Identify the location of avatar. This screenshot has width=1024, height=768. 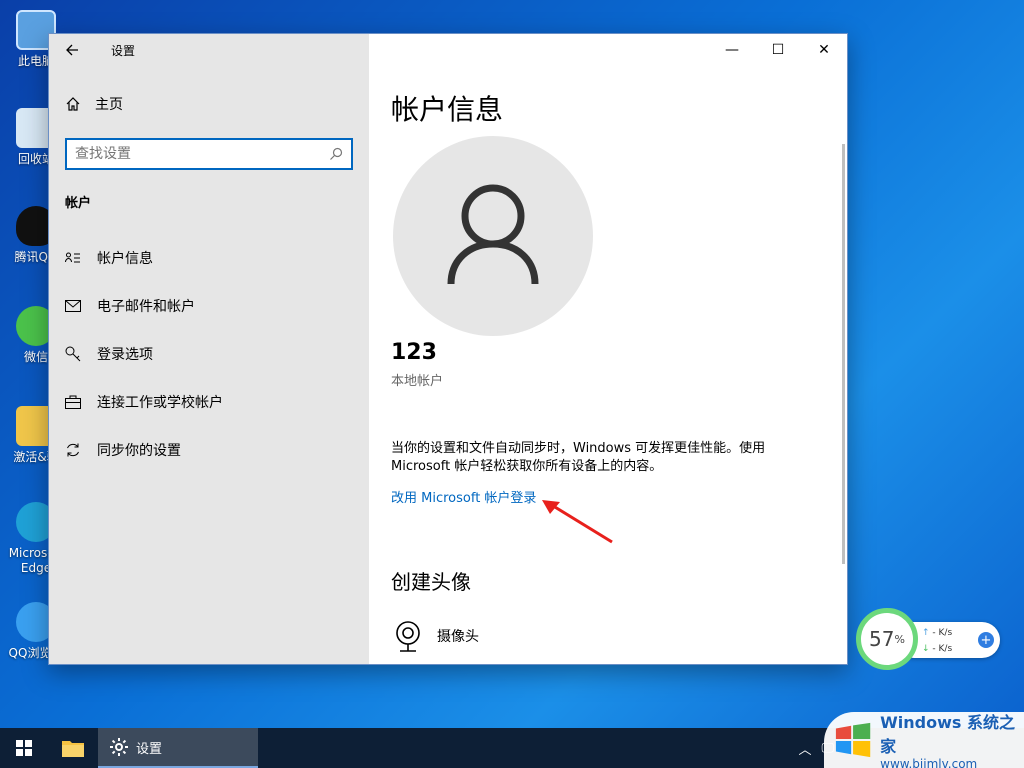
(493, 236).